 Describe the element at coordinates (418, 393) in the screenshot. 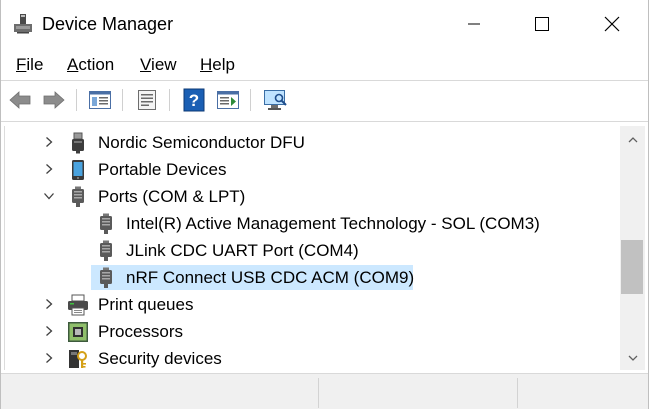

I see `status-pane-secondary` at that location.